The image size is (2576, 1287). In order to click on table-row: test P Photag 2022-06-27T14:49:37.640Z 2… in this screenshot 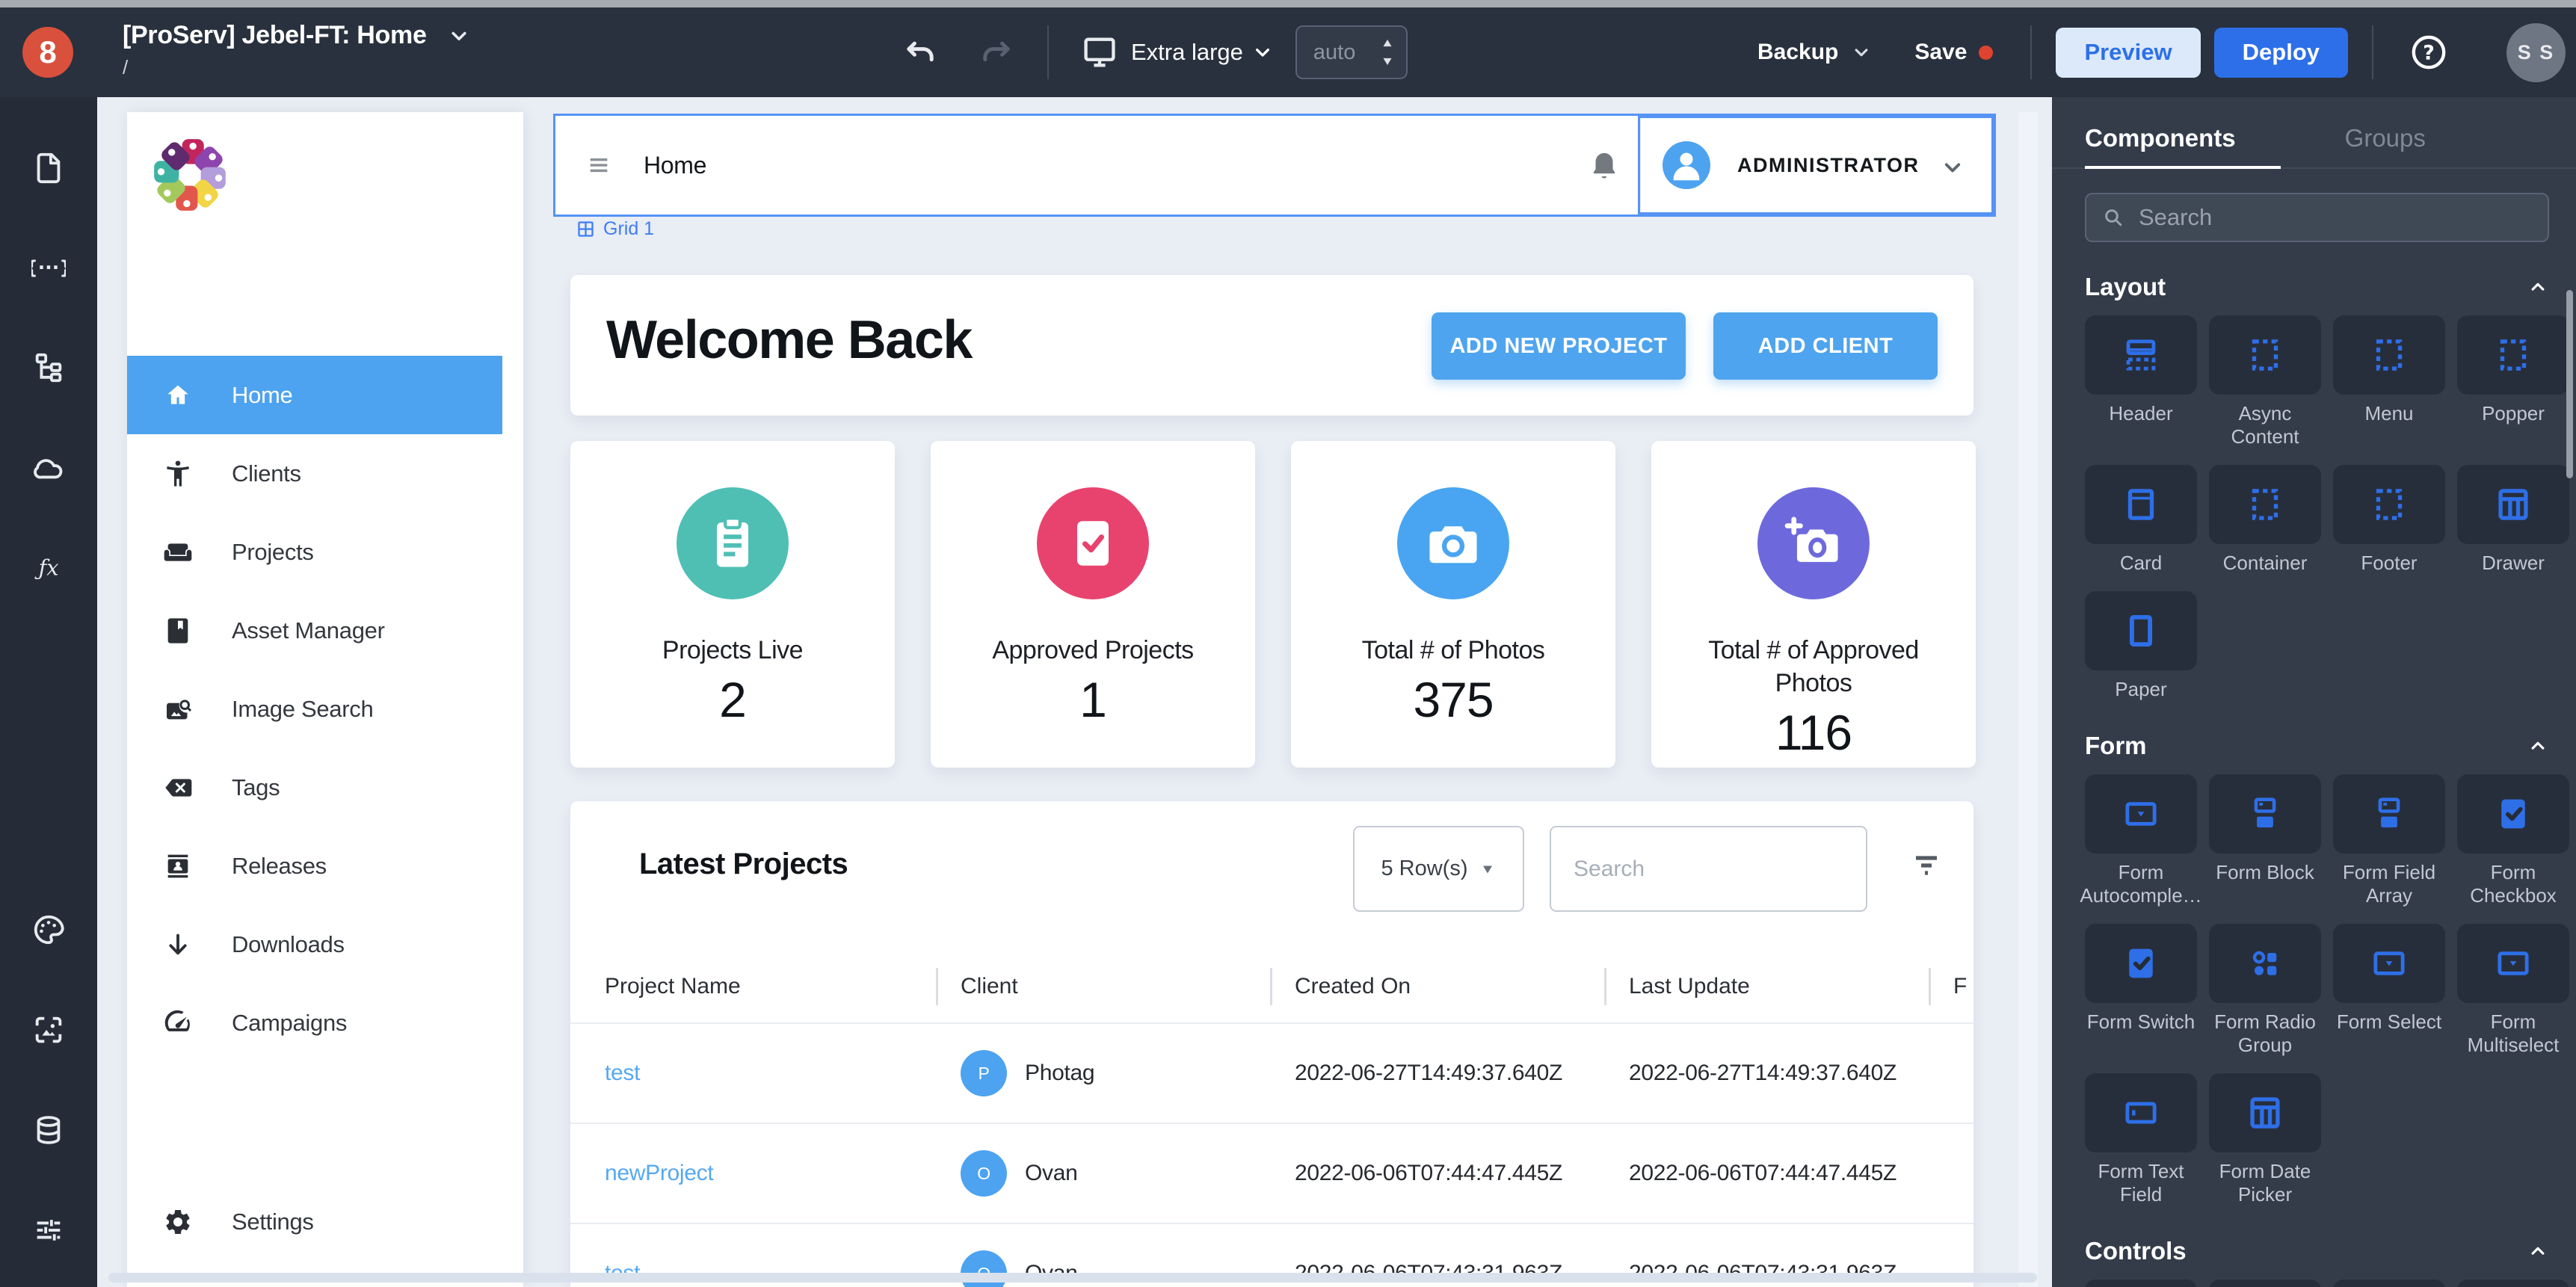, I will do `click(1271, 1072)`.